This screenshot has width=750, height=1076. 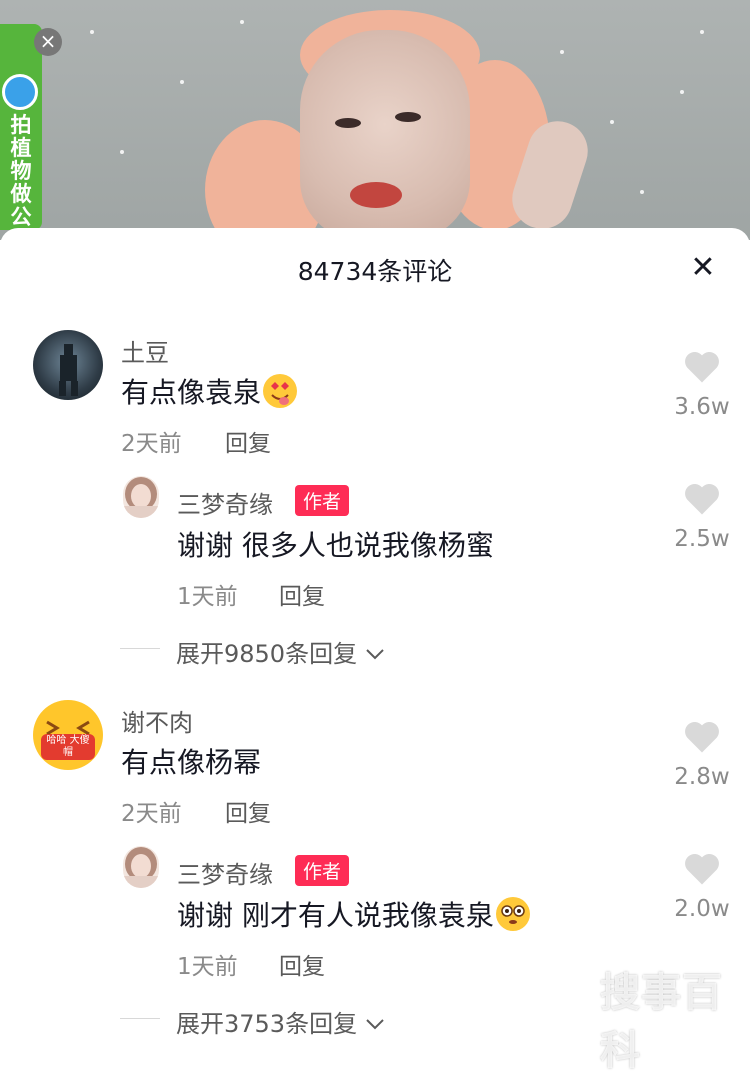 I want to click on reply-text-body: 谢谢 刚才有人说我像袁泉, so click(x=335, y=915).